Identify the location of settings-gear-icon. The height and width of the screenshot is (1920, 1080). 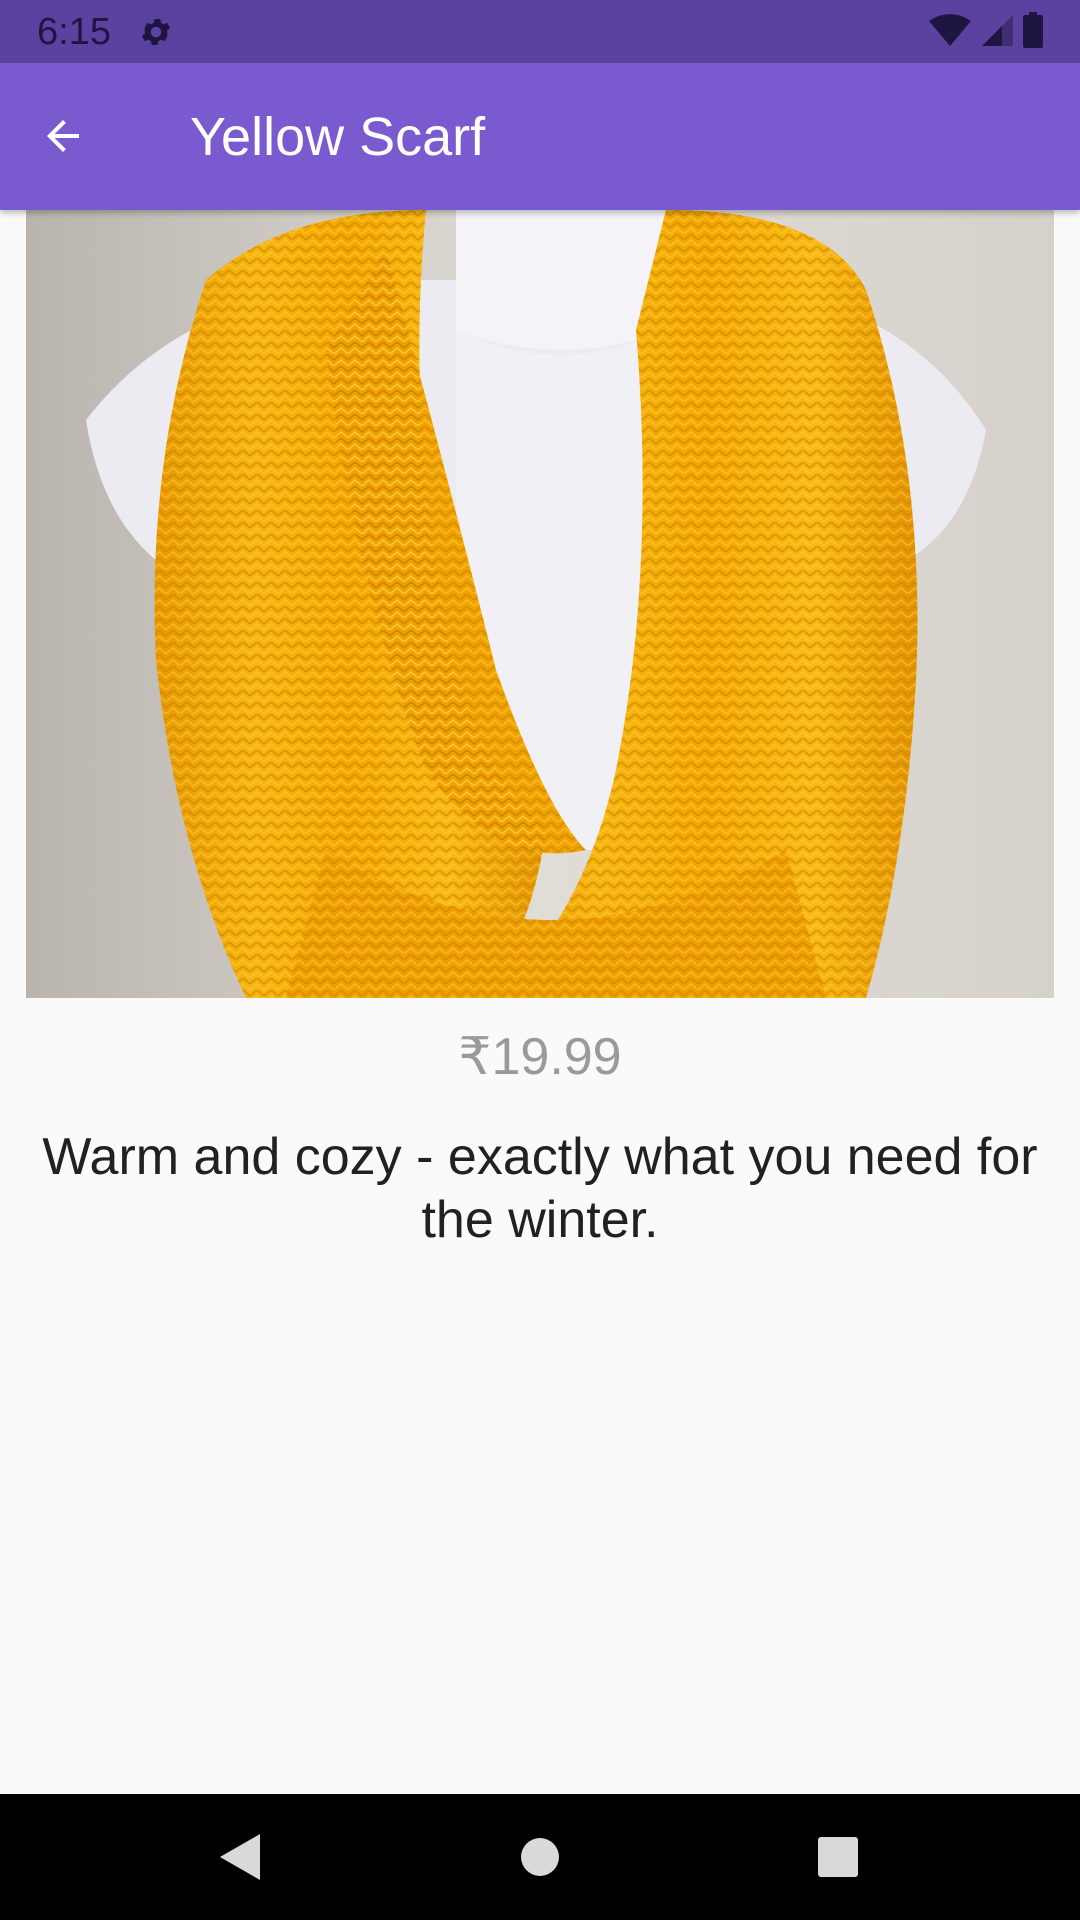
(156, 32).